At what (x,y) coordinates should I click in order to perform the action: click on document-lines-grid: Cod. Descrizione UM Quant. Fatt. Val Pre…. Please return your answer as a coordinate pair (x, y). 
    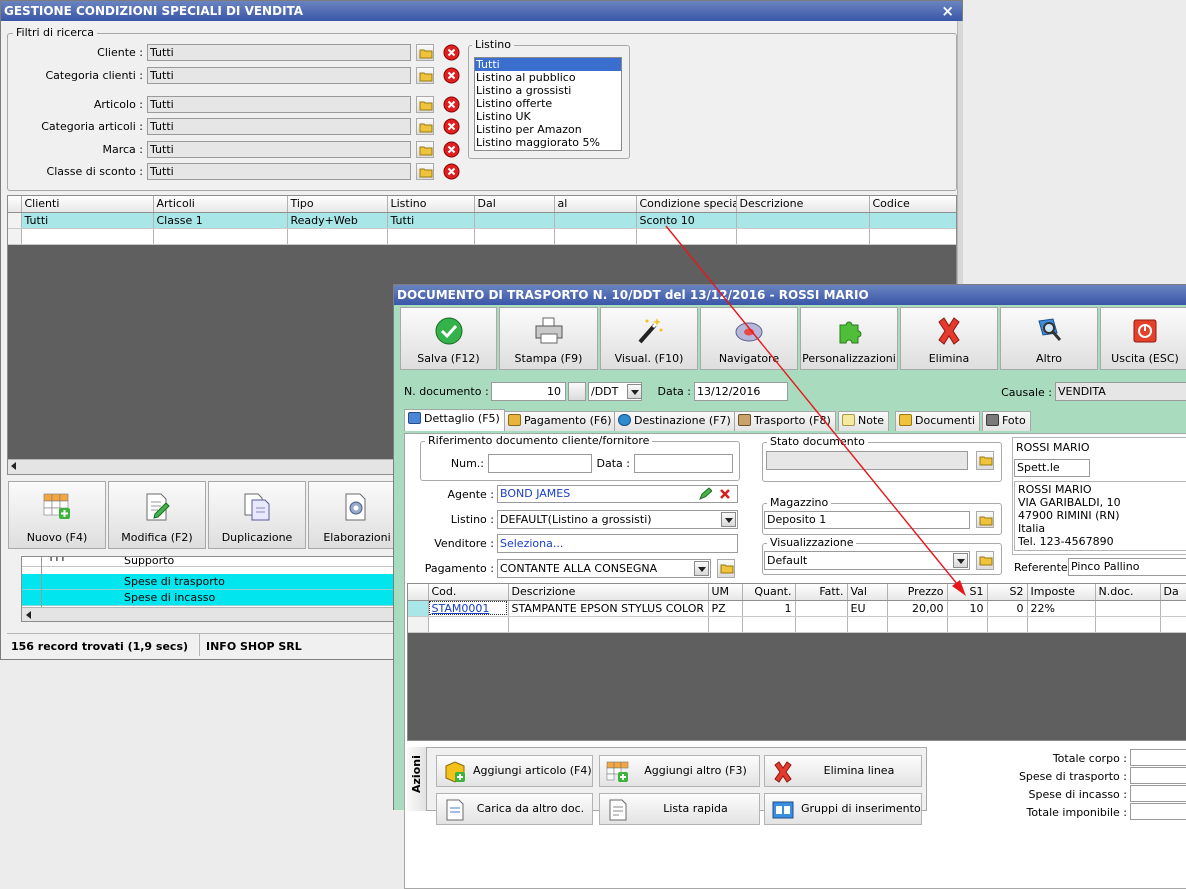
    Looking at the image, I should click on (796, 662).